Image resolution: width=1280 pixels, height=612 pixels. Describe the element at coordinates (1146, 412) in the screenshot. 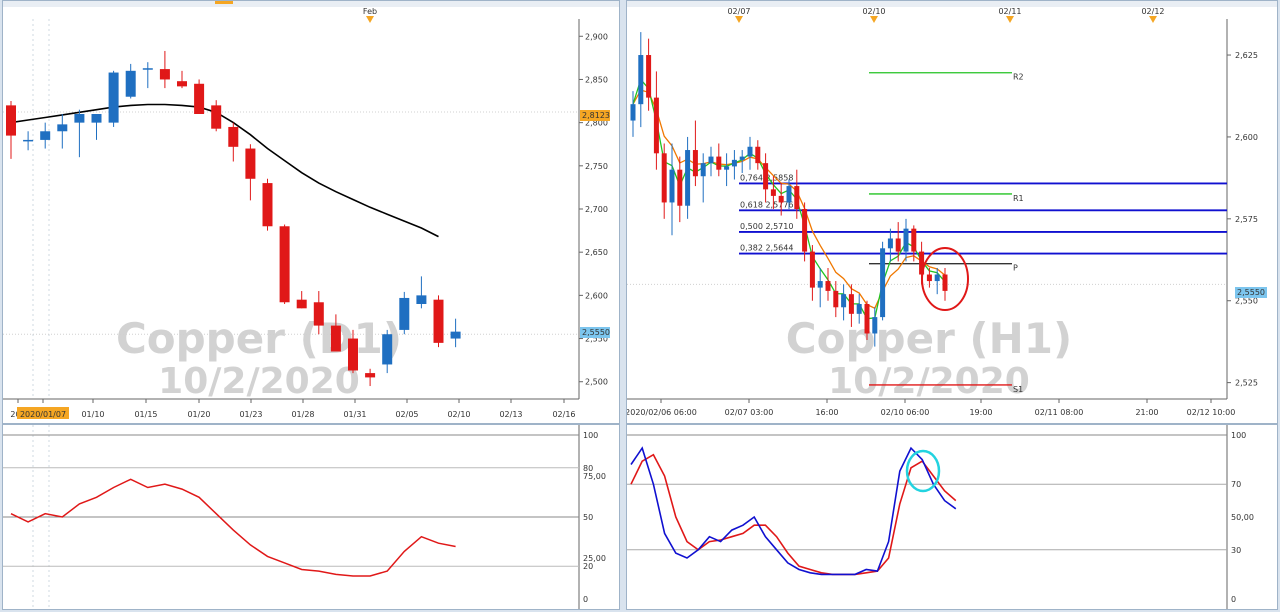

I see `hourly-date-label: 21:00` at that location.